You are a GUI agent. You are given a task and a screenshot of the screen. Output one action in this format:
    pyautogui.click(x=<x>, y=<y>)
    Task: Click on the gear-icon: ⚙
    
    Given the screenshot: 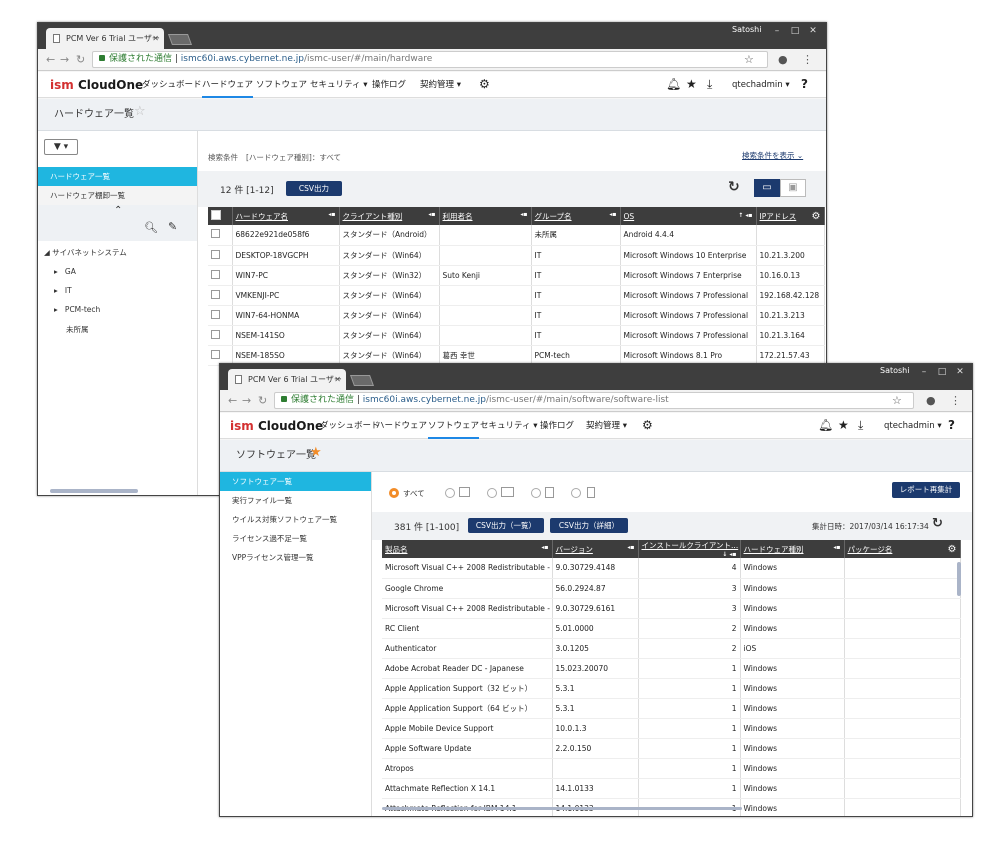 What is the action you would take?
    pyautogui.click(x=647, y=425)
    